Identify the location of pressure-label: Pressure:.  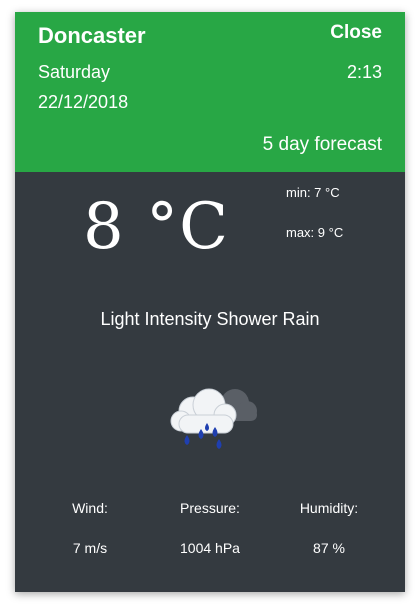
(210, 508).